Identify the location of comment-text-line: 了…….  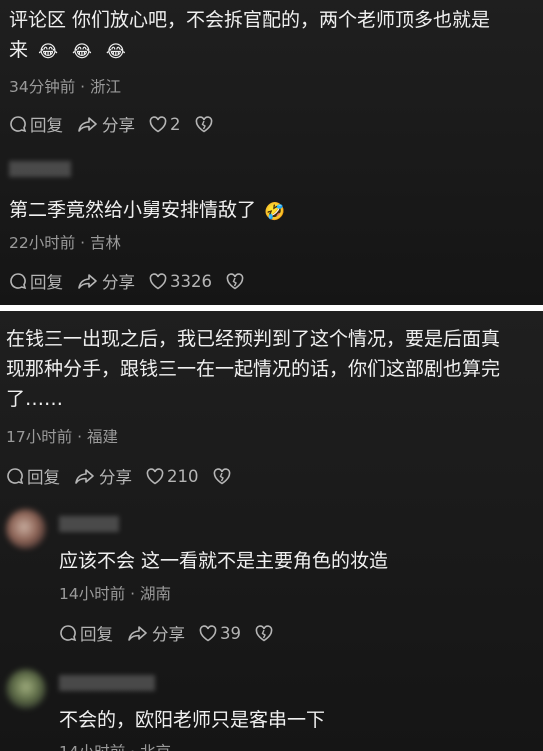
(35, 399).